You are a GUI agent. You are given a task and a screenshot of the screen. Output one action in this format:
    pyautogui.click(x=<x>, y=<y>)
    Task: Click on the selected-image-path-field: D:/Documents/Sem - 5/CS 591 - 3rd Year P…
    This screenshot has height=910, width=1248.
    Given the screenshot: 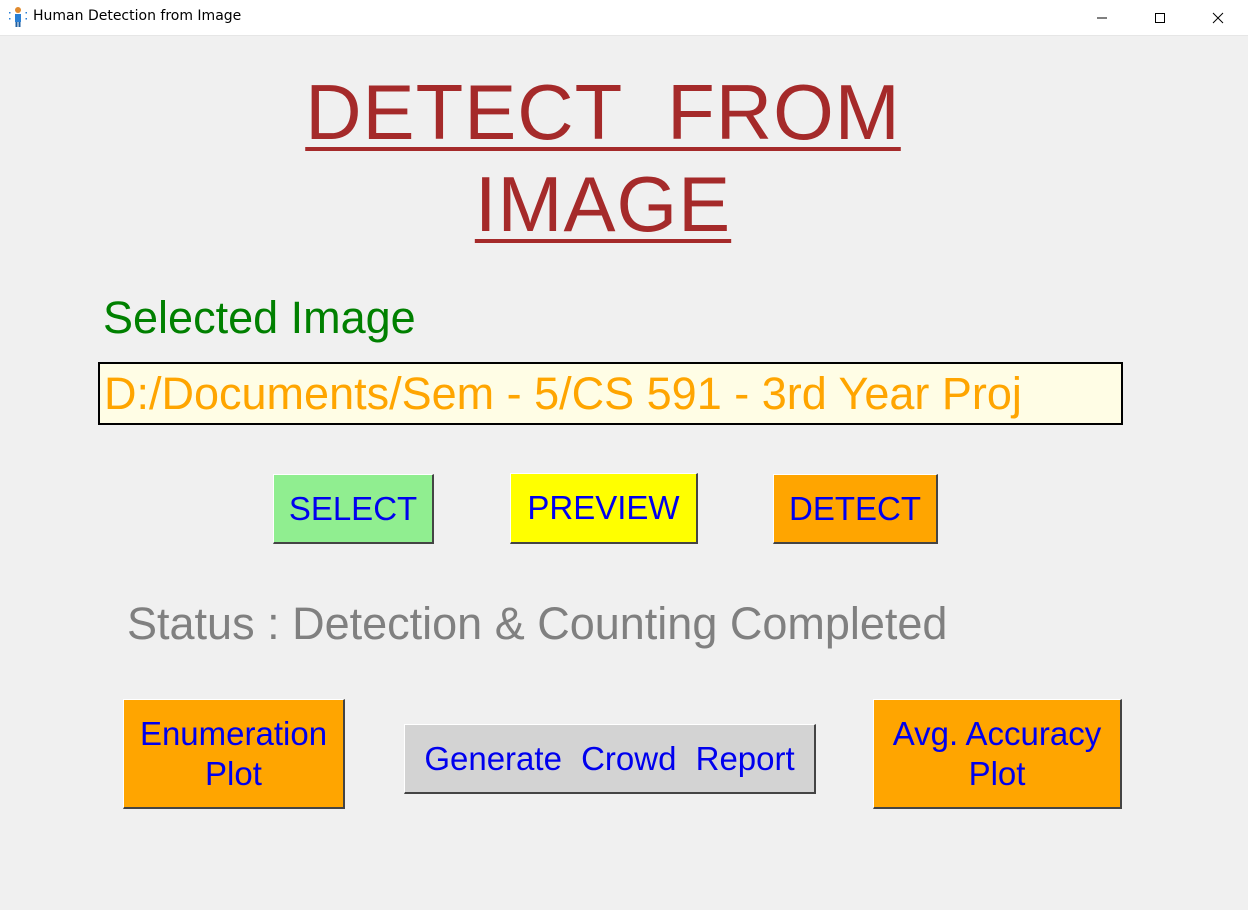 What is the action you would take?
    pyautogui.click(x=610, y=393)
    